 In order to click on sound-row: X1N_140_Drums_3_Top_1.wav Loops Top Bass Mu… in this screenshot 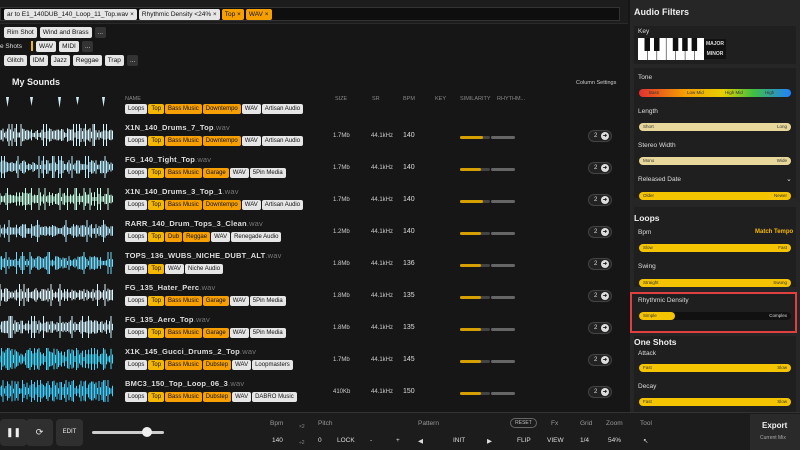, I will do `click(314, 198)`.